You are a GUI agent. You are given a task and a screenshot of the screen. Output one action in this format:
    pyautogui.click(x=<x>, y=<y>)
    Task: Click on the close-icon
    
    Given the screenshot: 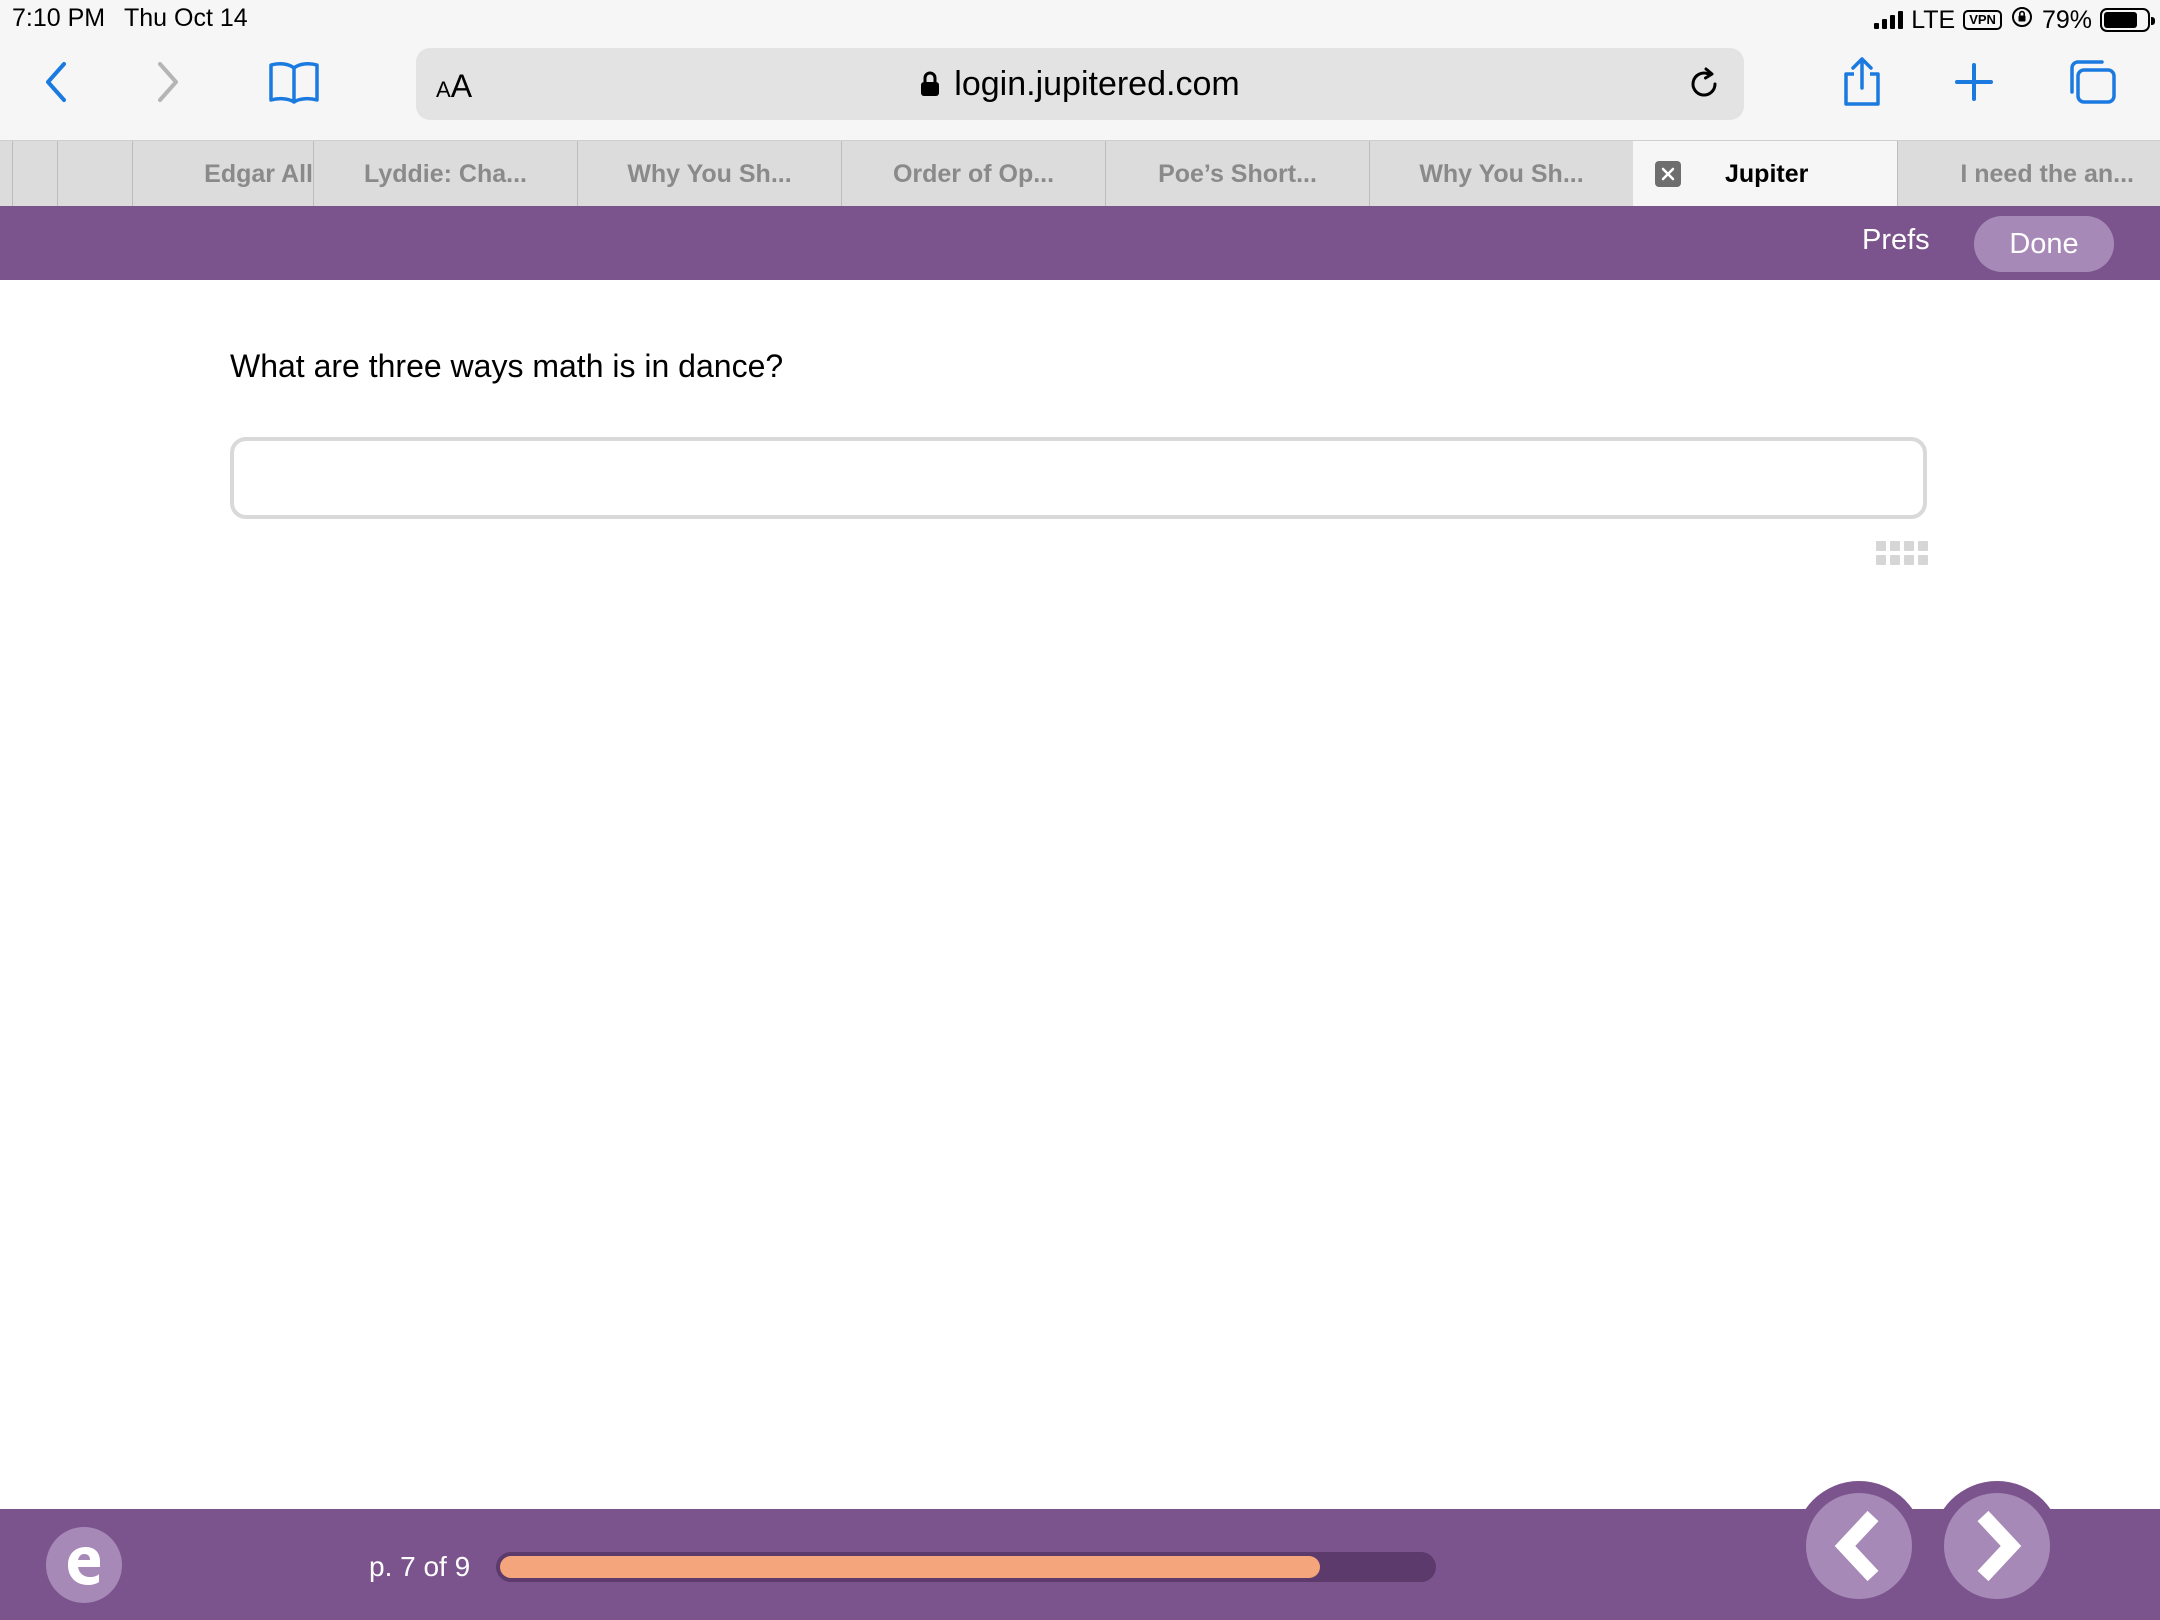 What is the action you would take?
    pyautogui.click(x=1668, y=174)
    